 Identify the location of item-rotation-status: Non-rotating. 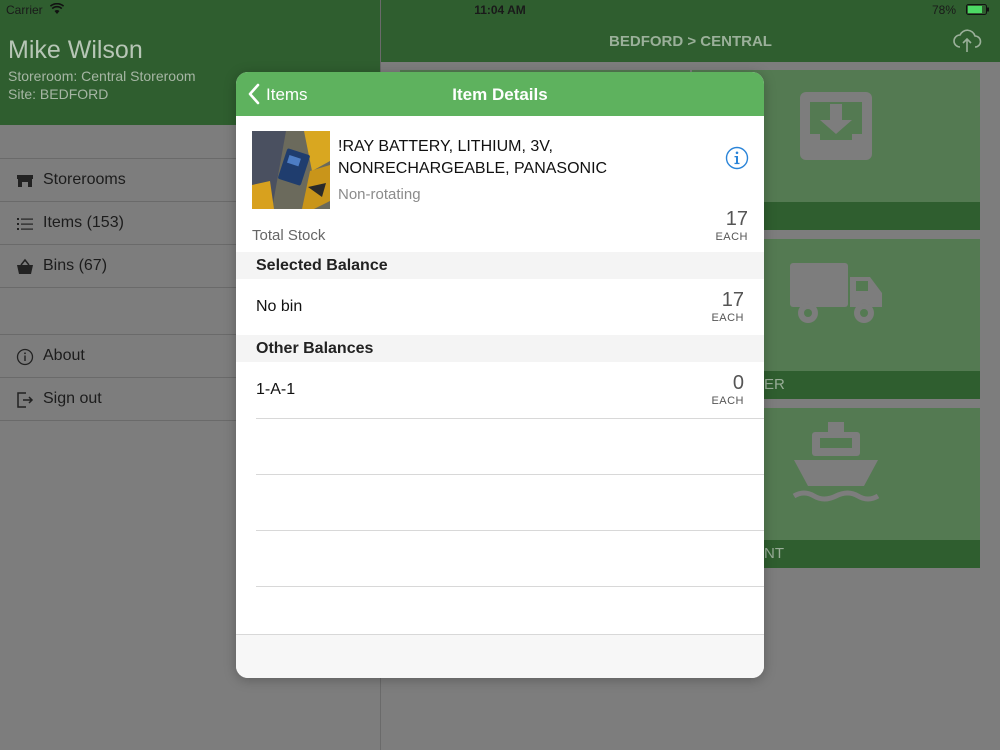
(379, 194).